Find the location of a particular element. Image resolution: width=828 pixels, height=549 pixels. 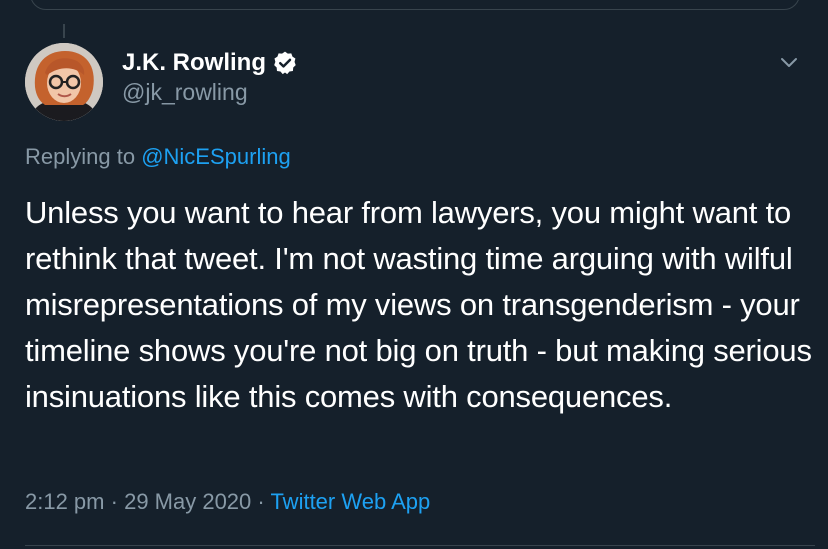

avatar is located at coordinates (64, 82).